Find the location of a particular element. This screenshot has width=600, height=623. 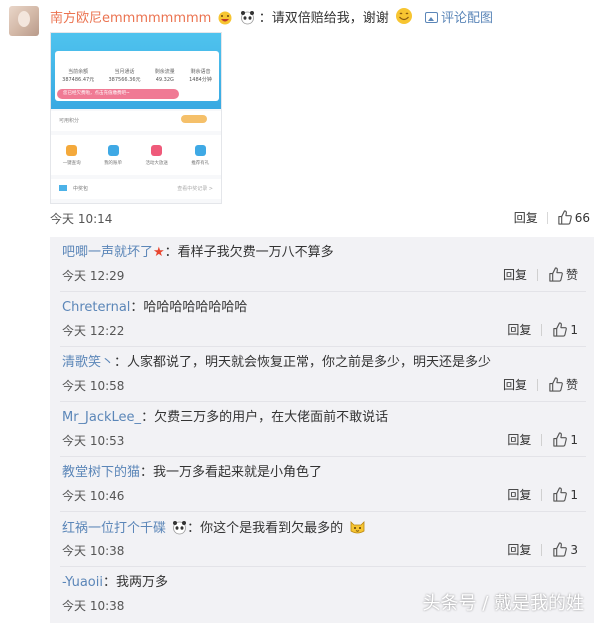

sub-comment-line: Mr_JackLee_：欠费三万多的用户，在大佬面前不敢说话 is located at coordinates (225, 418).